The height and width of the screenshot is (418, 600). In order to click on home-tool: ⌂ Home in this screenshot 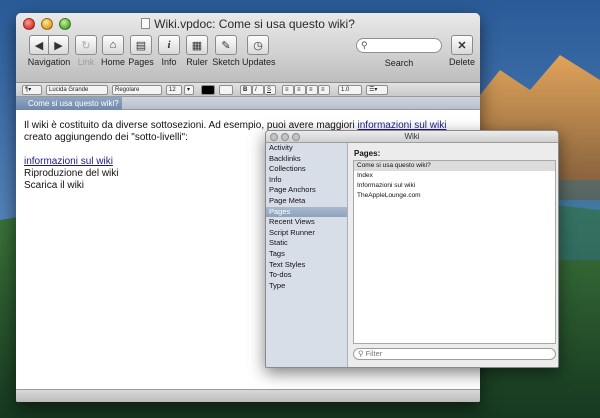, I will do `click(113, 51)`.